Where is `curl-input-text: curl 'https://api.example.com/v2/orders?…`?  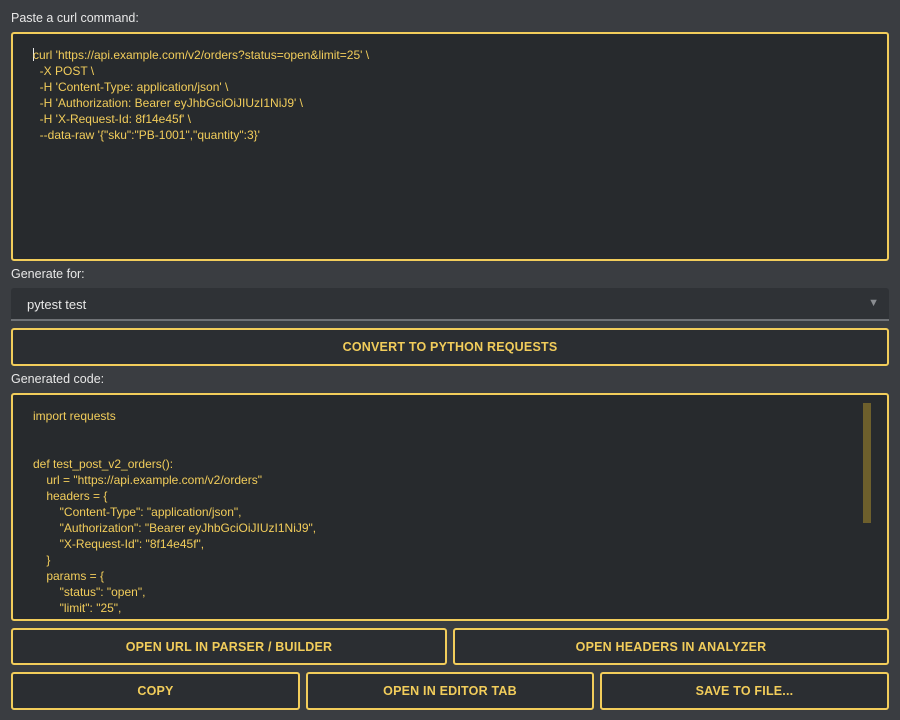
curl-input-text: curl 'https://api.example.com/v2/orders?… is located at coordinates (201, 95).